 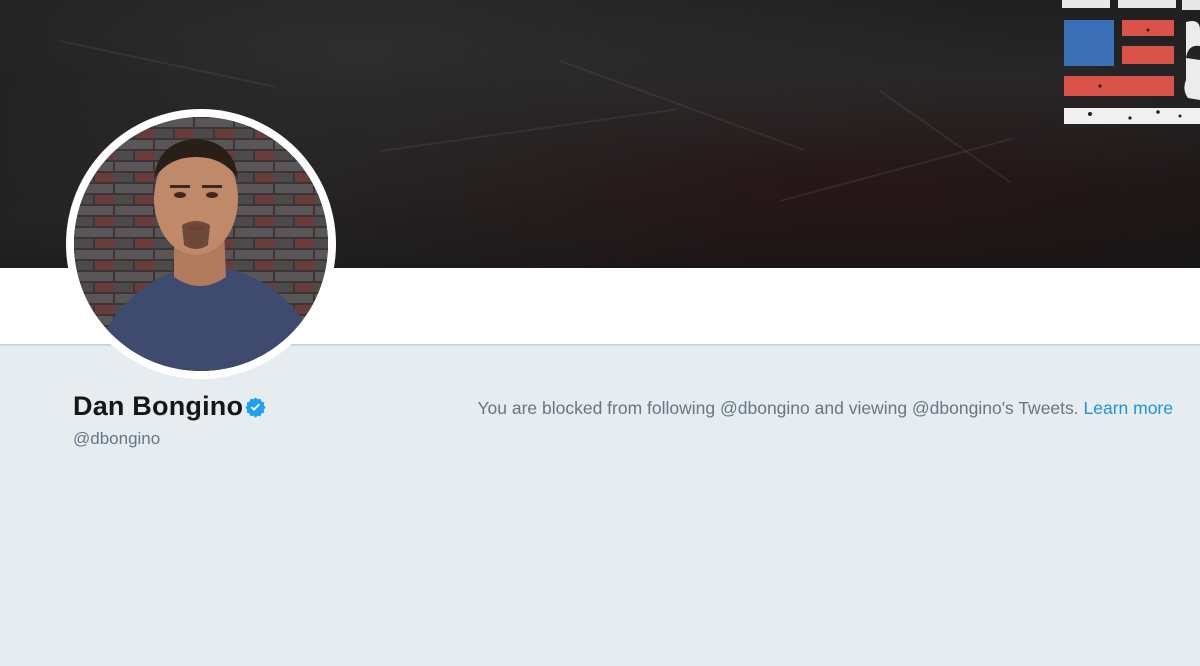 I want to click on profile-photo, so click(x=201, y=244).